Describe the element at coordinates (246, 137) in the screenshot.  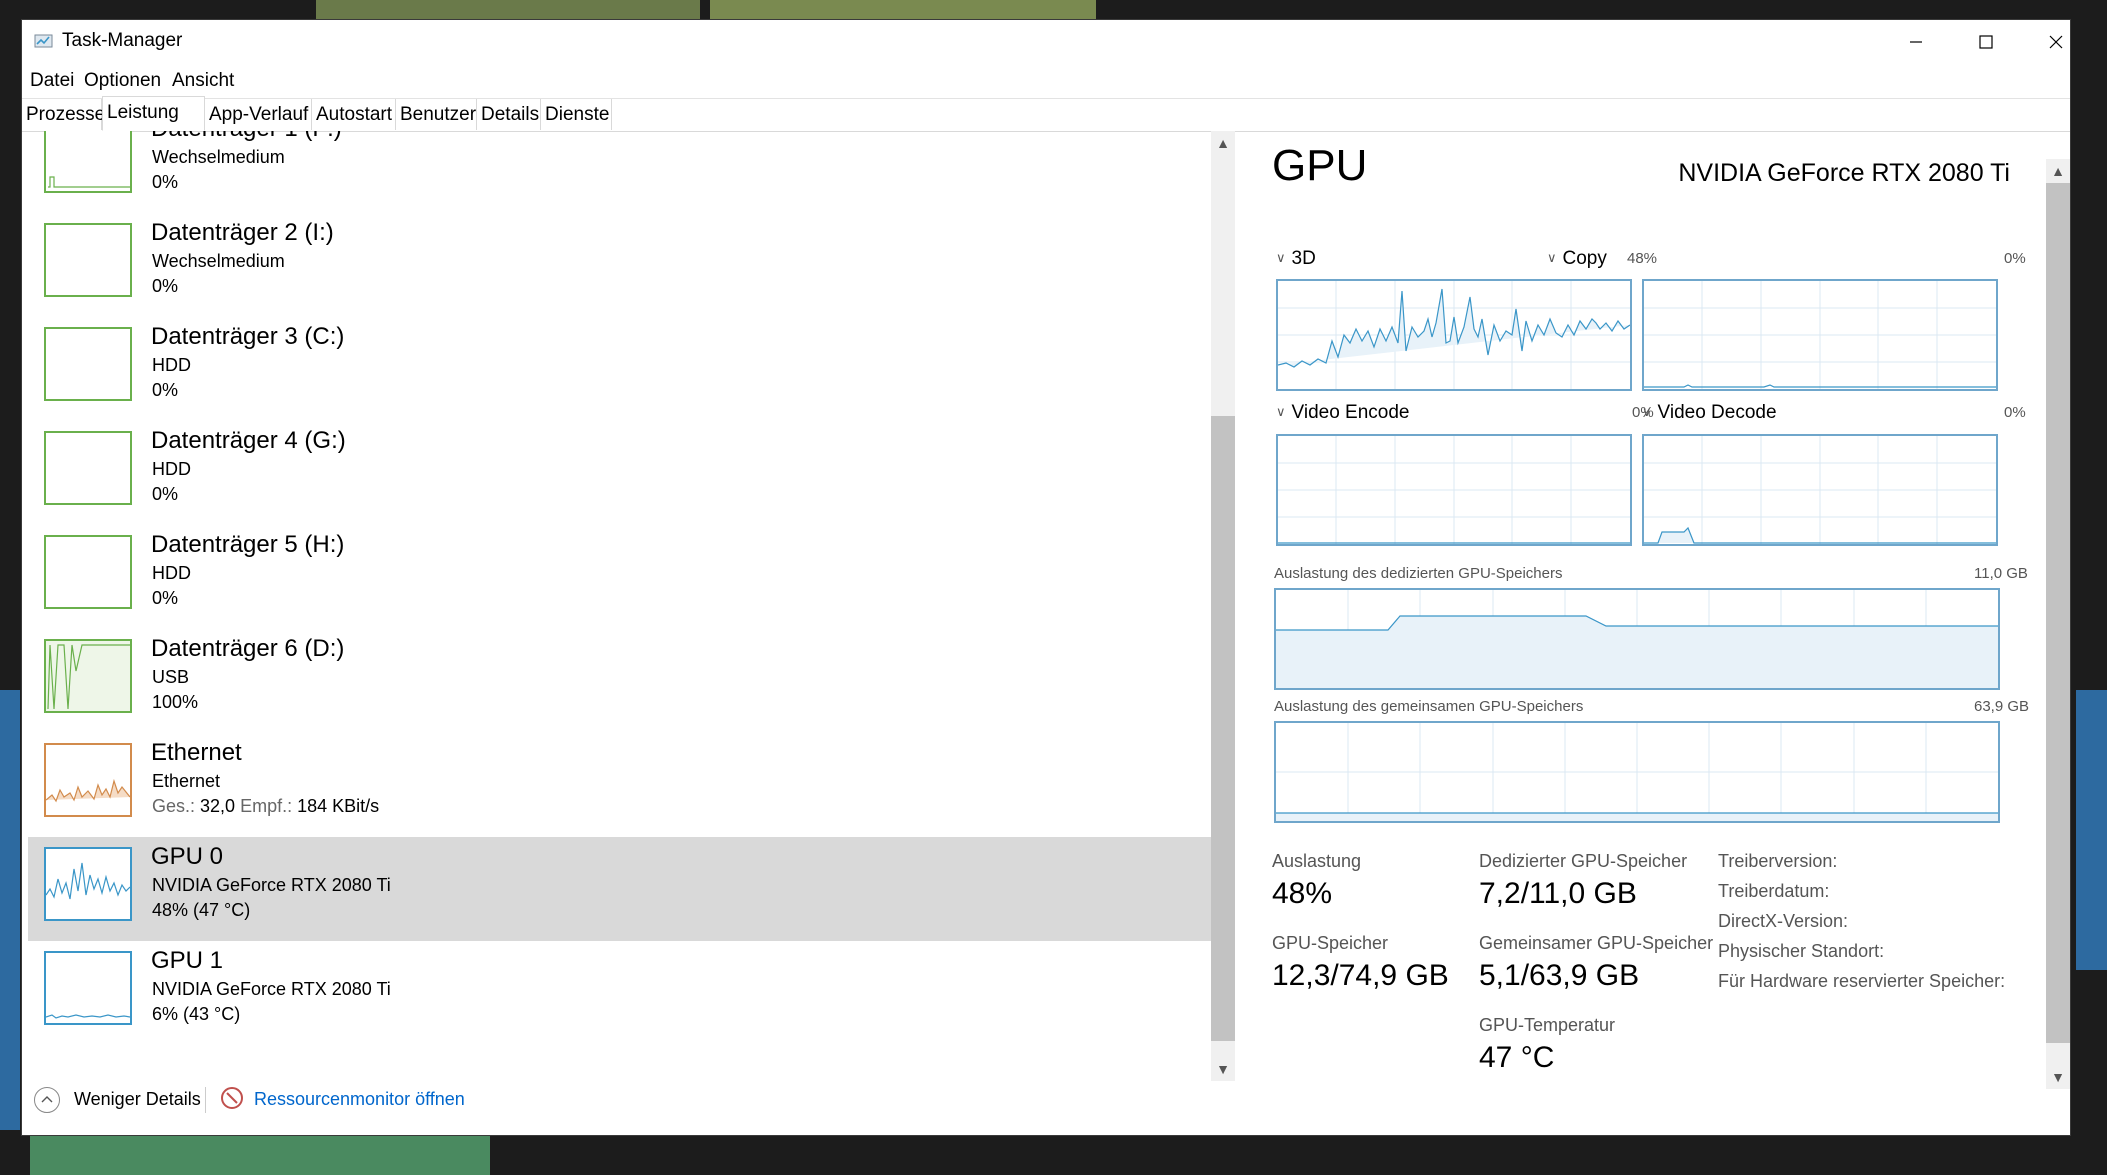
I see `device-name: Datenträger 1 (F:)` at that location.